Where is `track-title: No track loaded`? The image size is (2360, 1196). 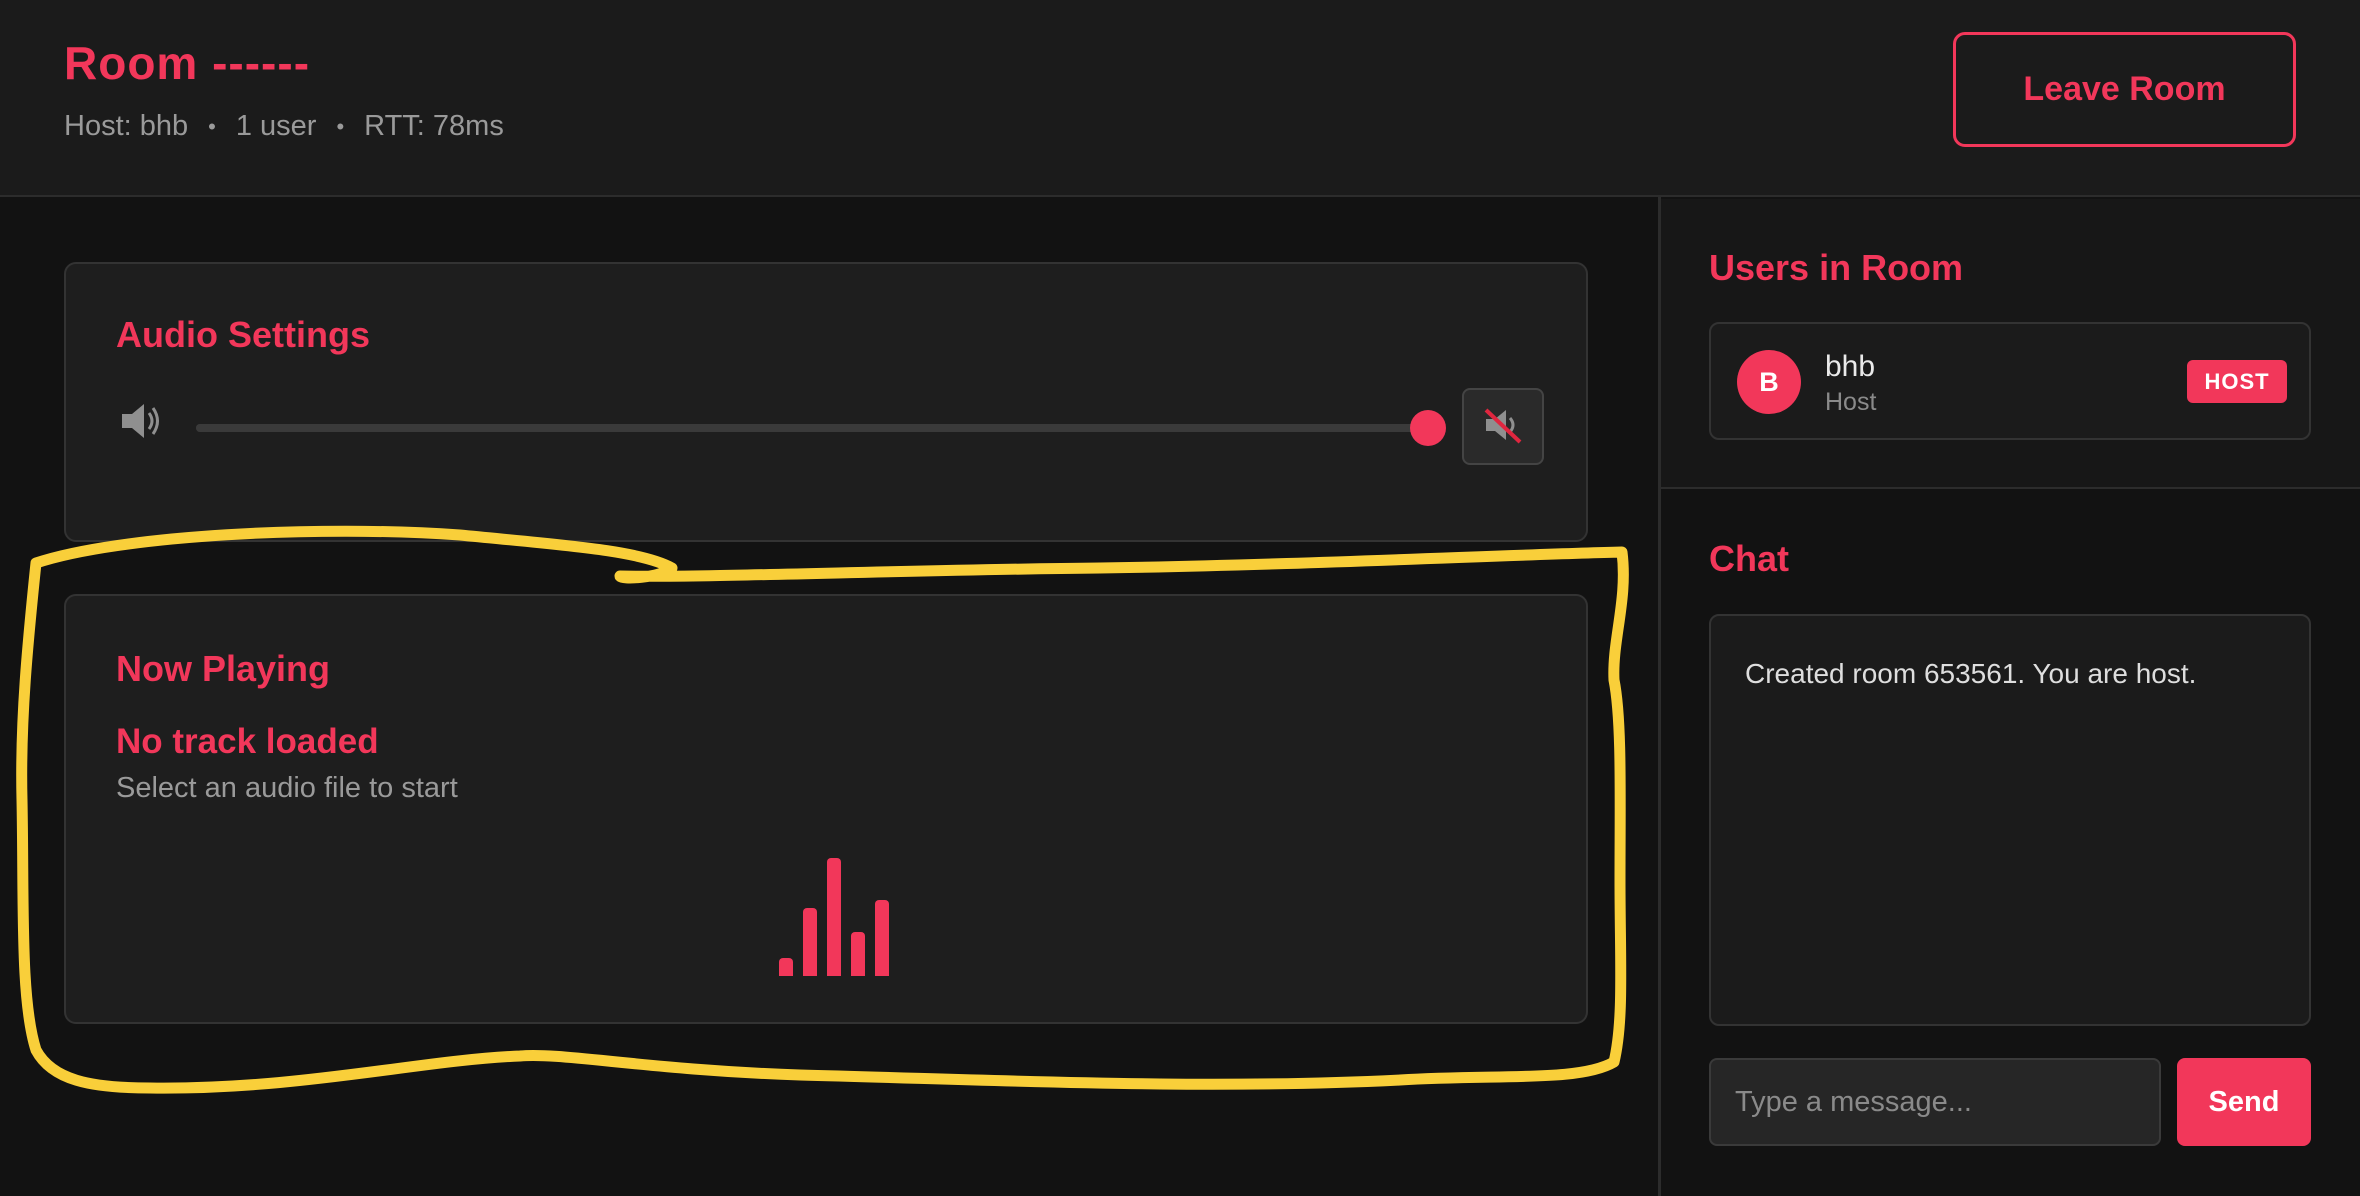
track-title: No track loaded is located at coordinates (247, 741).